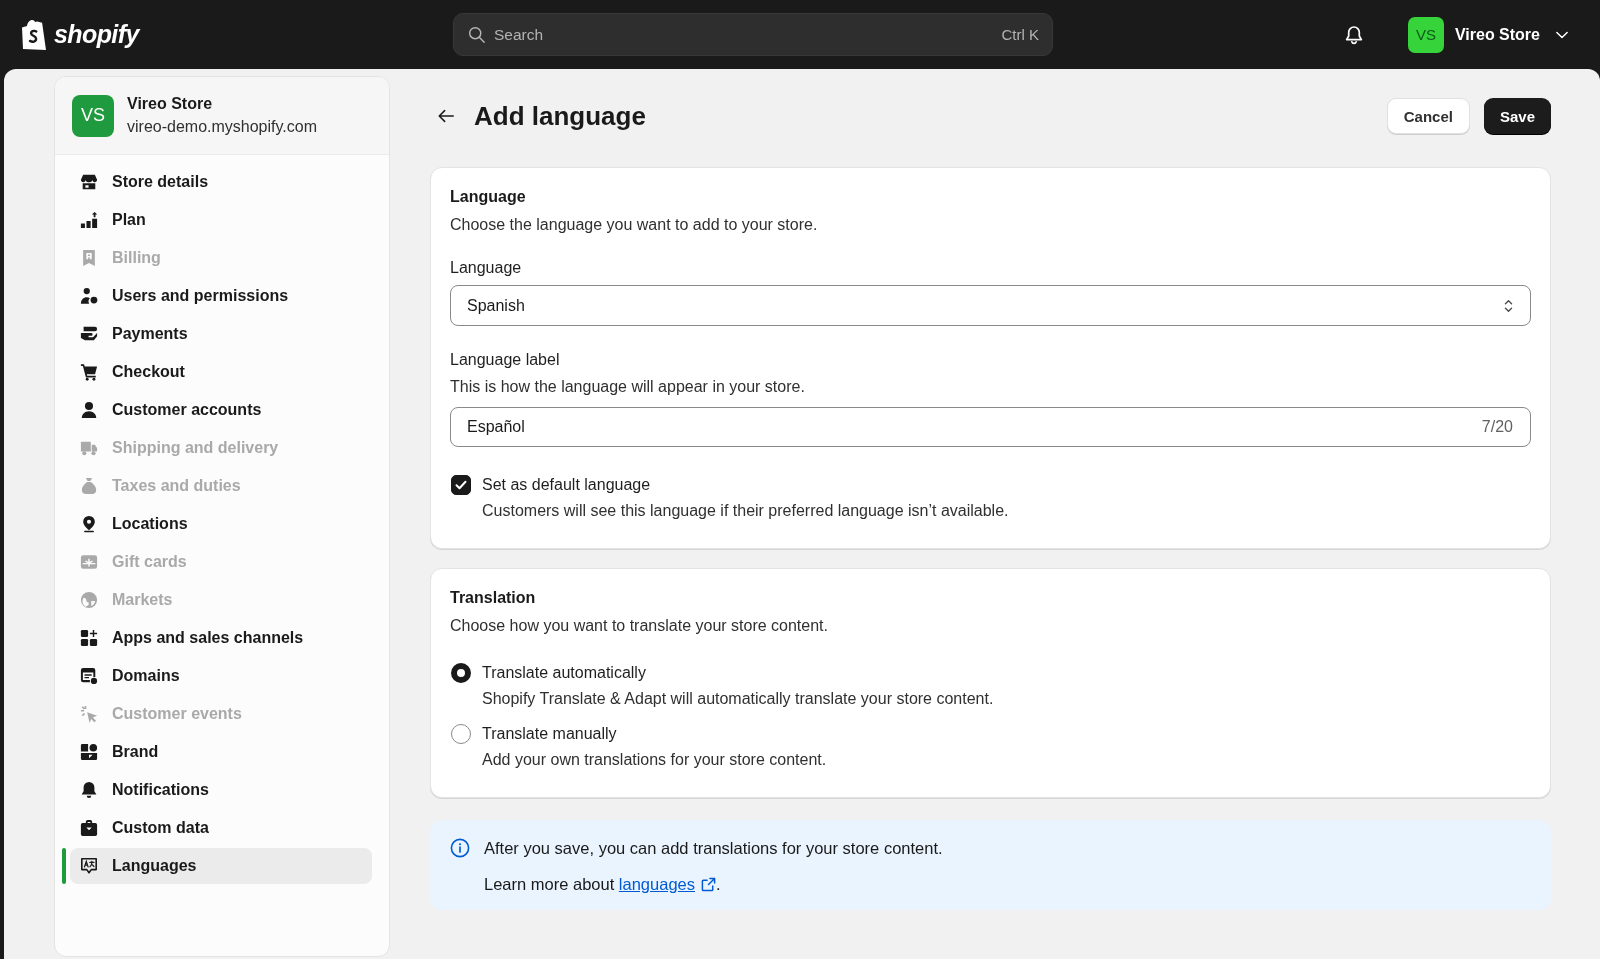 The height and width of the screenshot is (959, 1600). I want to click on card-description: Choose the language you want to add to your store., so click(634, 225).